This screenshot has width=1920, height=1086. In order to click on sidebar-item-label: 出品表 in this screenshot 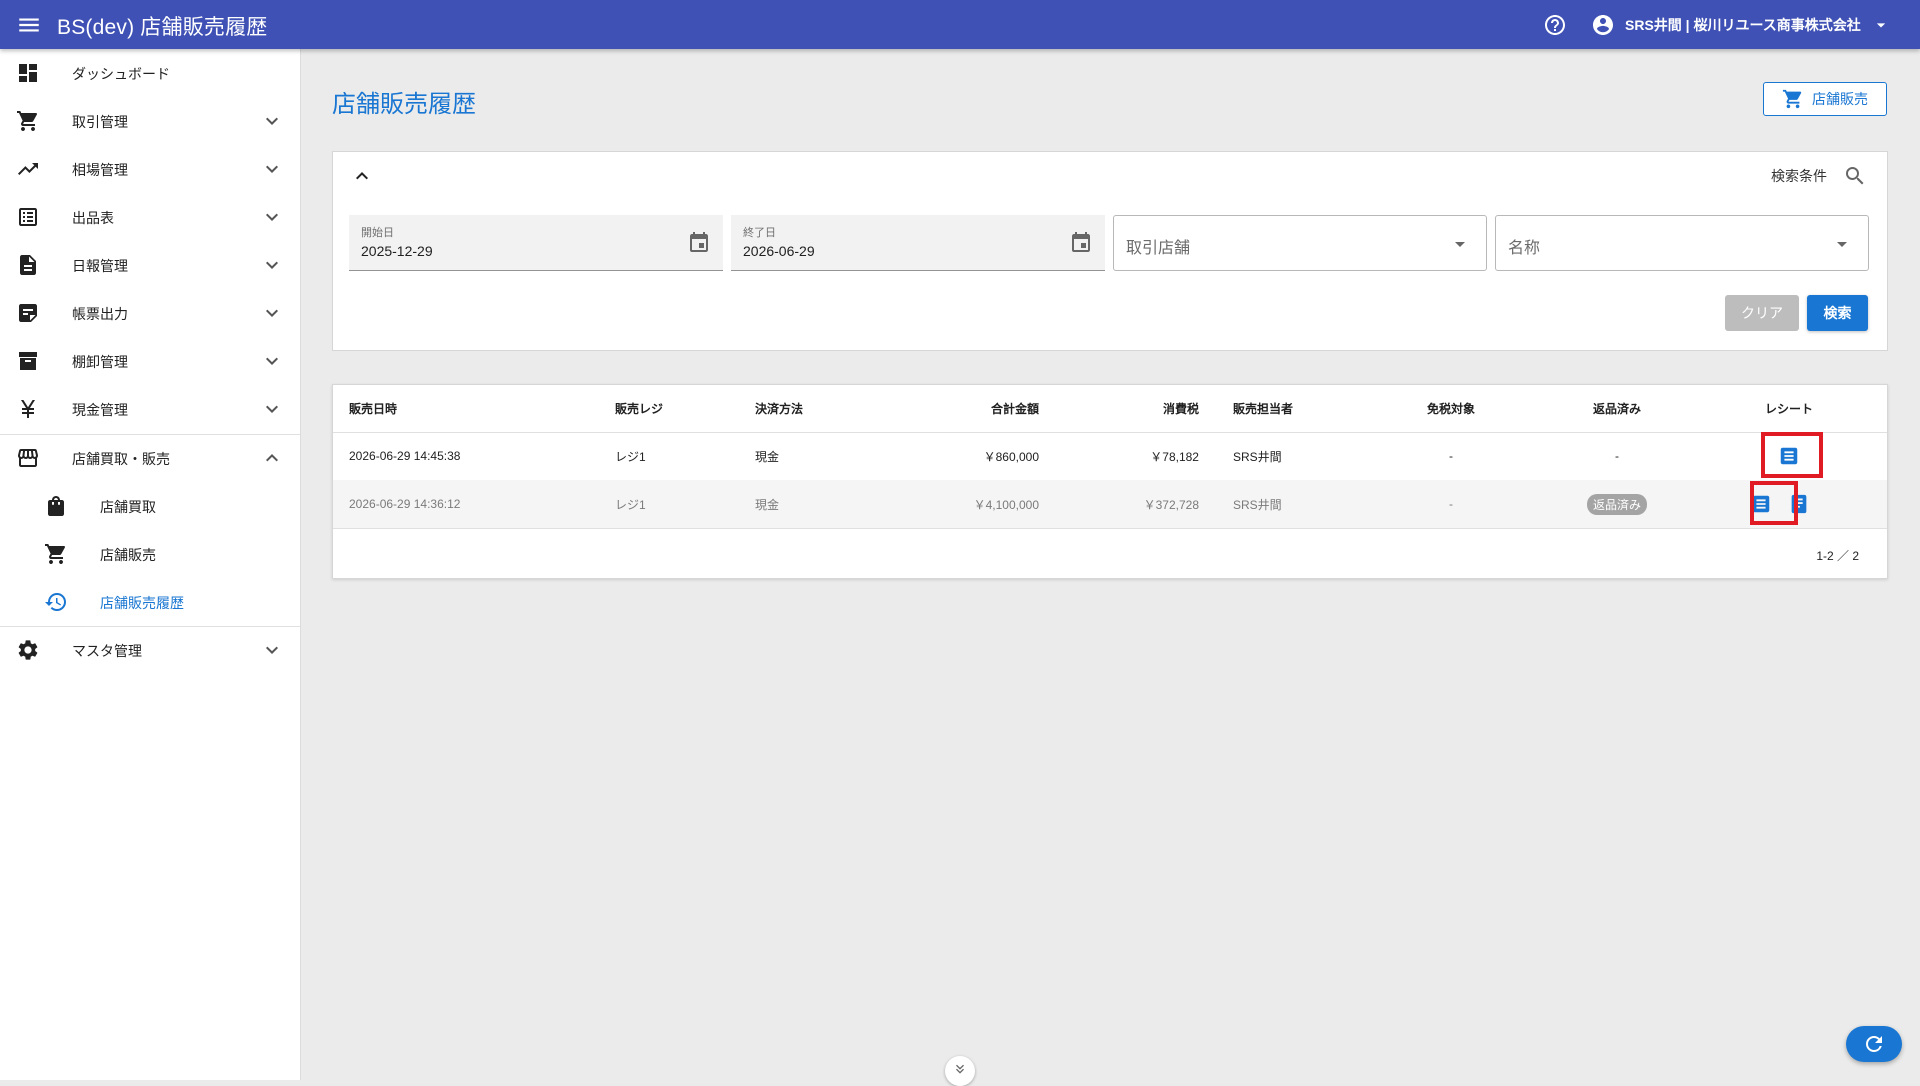, I will do `click(93, 218)`.